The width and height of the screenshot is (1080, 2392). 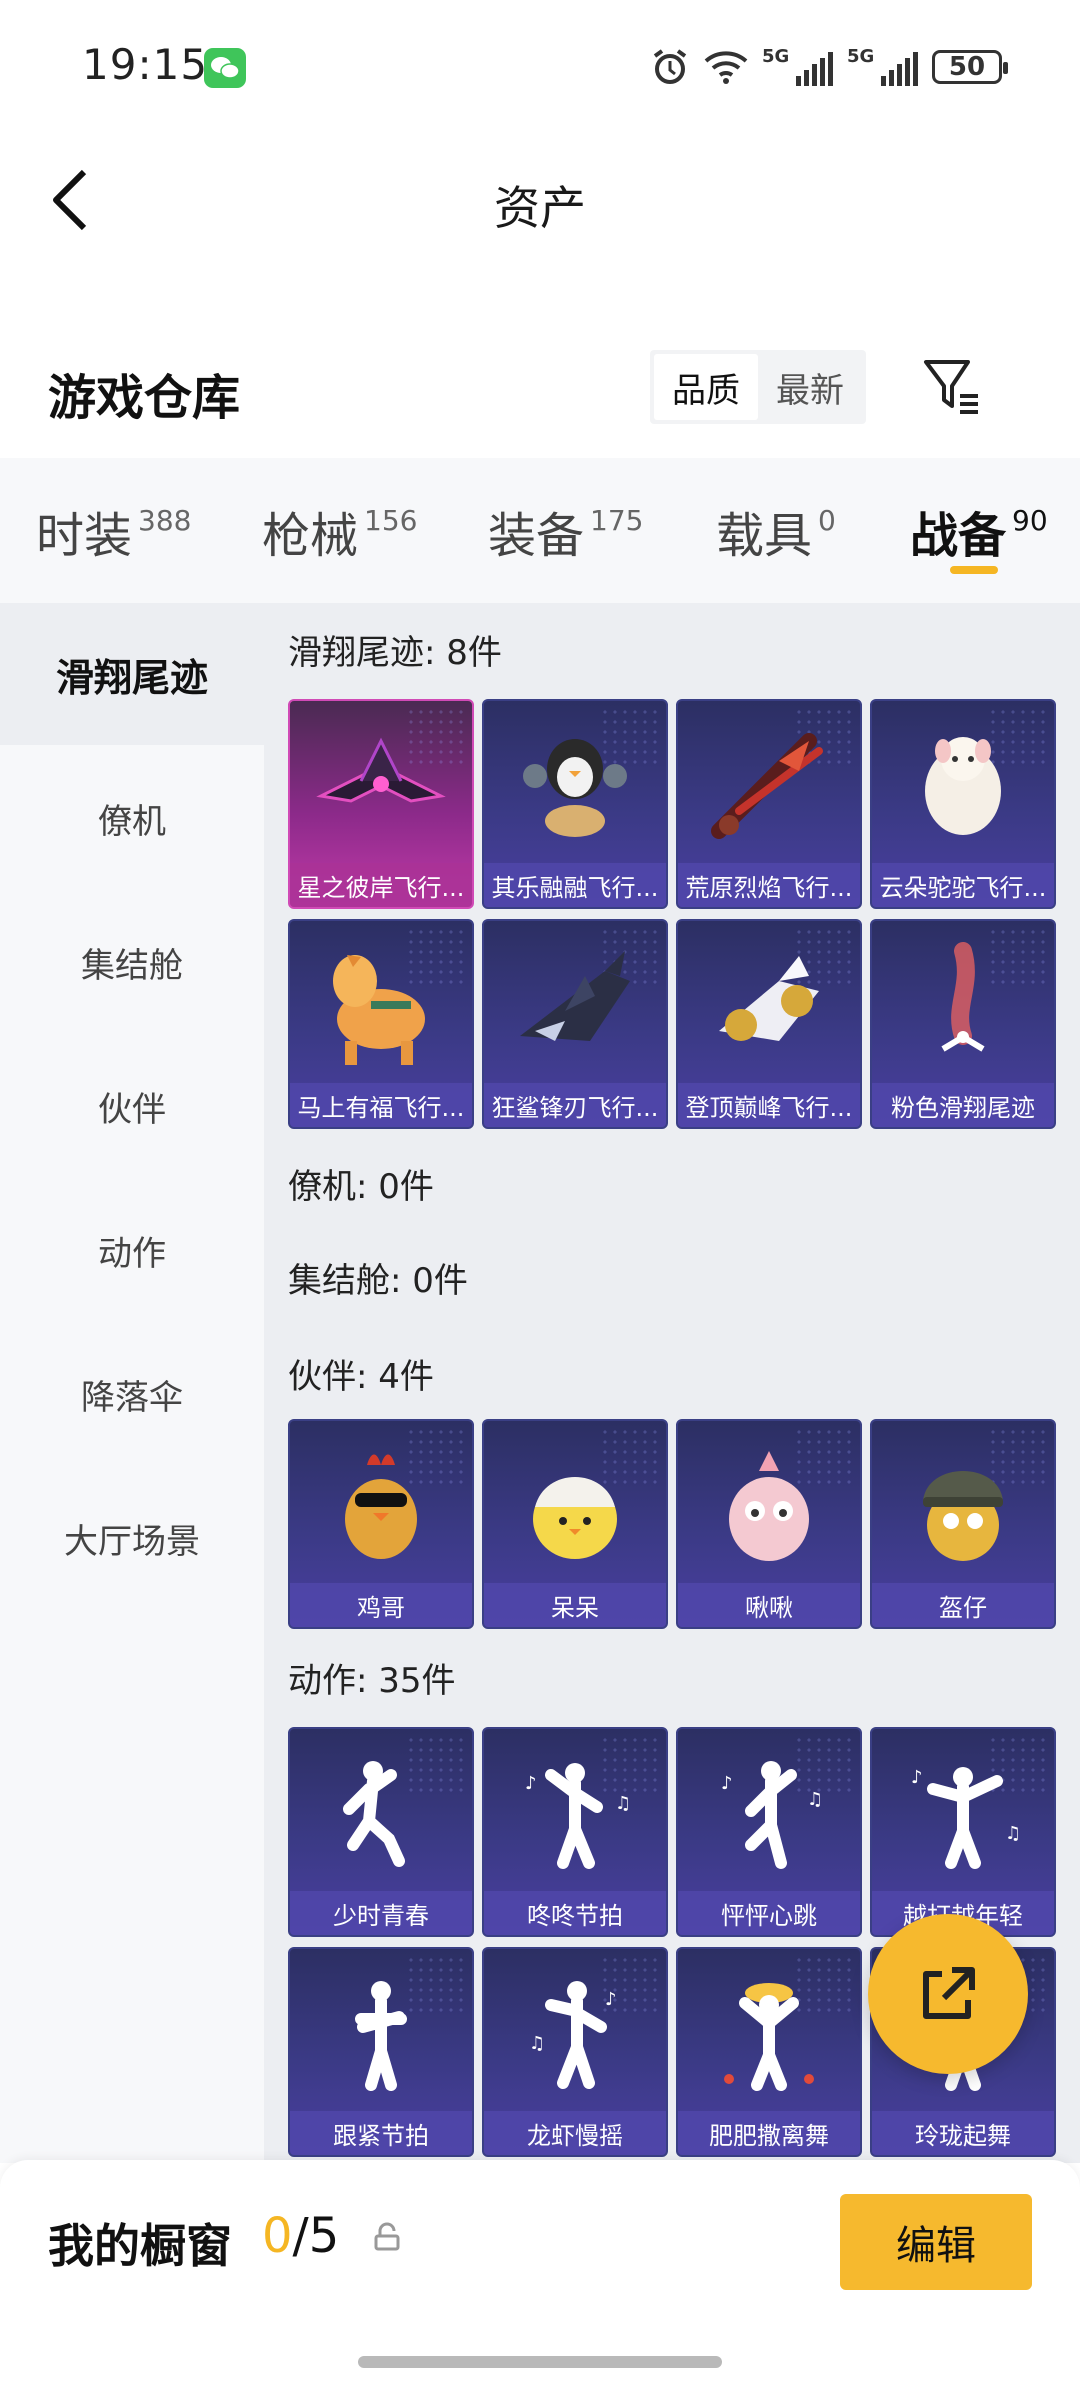 What do you see at coordinates (361, 1377) in the screenshot?
I see `section-title: 伙伴: 4件` at bounding box center [361, 1377].